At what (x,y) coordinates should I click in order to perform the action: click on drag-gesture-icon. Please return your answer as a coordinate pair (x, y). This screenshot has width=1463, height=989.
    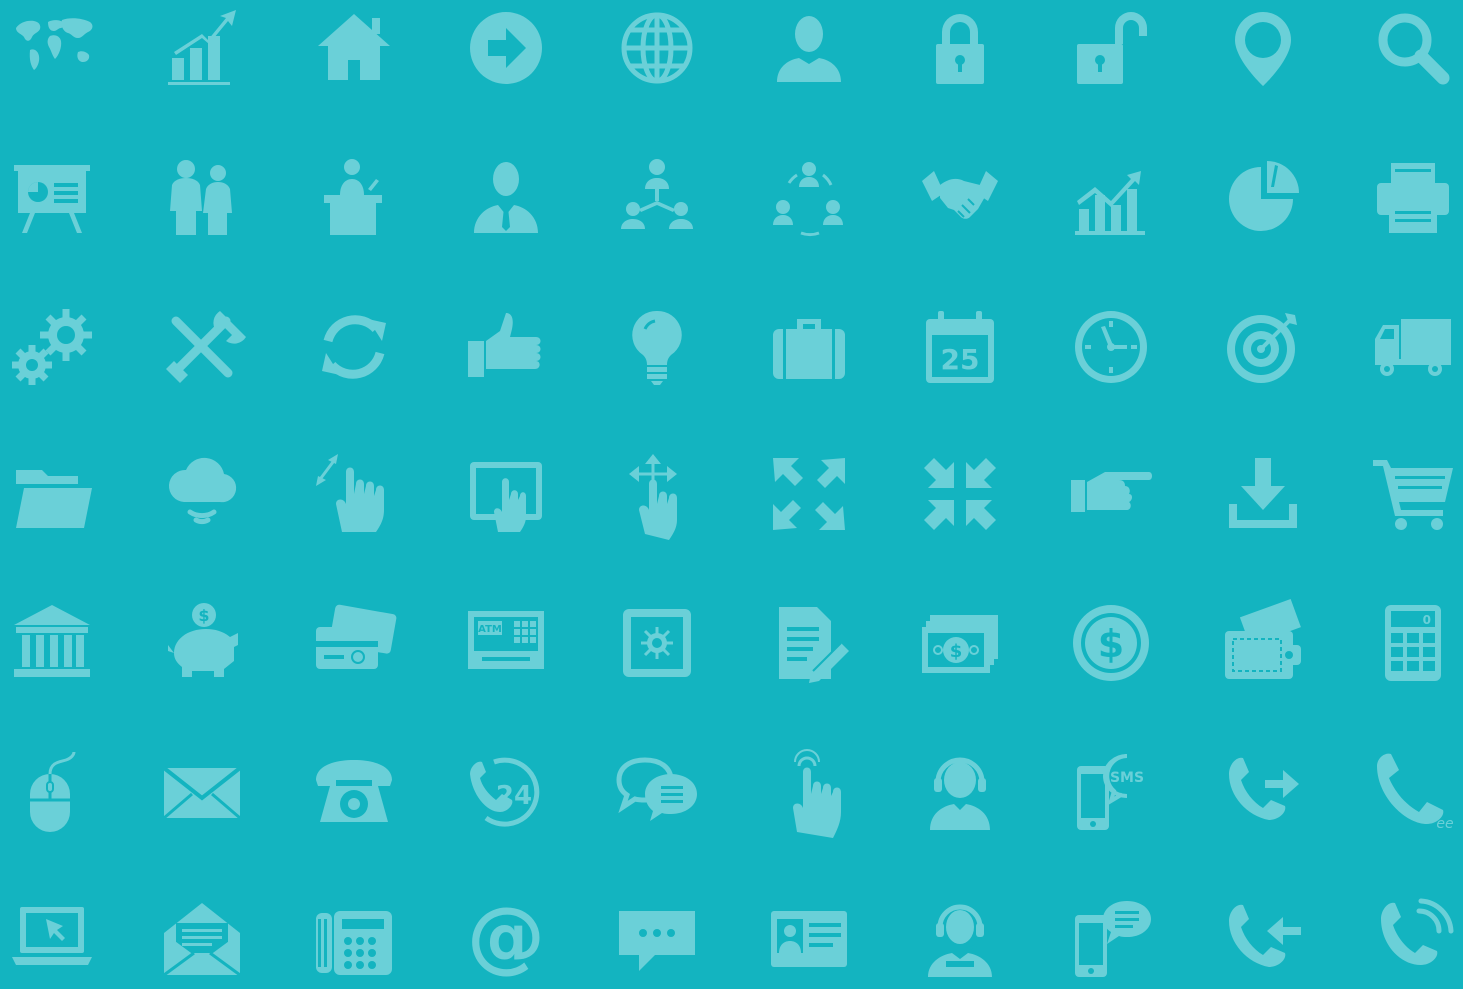
    Looking at the image, I should click on (657, 494).